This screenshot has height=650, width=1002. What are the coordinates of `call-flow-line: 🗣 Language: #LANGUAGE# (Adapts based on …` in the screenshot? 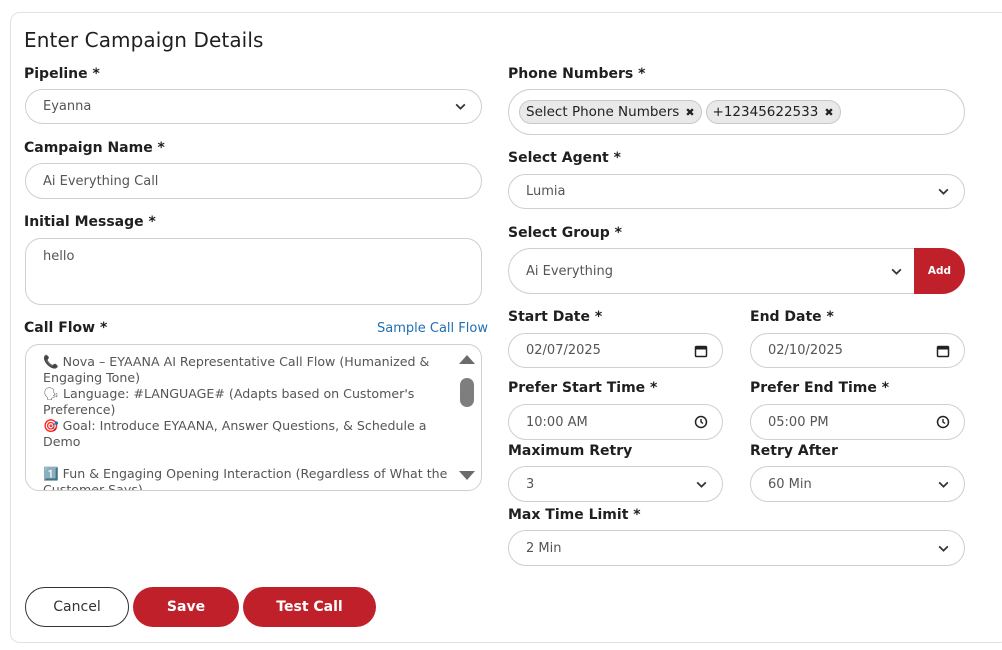 It's located at (229, 401).